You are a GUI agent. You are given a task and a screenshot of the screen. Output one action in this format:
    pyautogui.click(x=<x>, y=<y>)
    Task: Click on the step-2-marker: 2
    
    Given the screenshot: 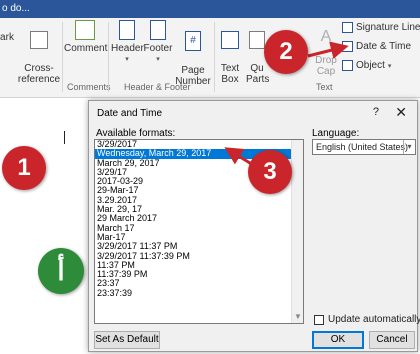 What is the action you would take?
    pyautogui.click(x=286, y=52)
    